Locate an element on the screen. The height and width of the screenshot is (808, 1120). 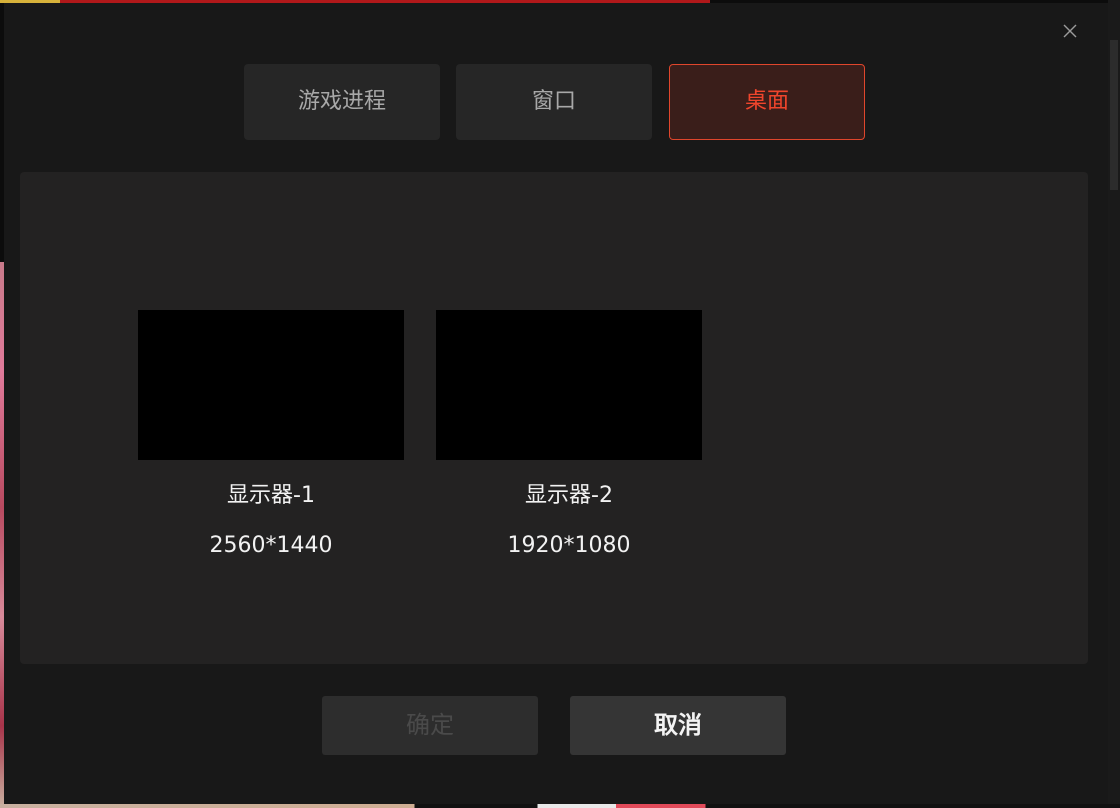
confirm-button: 确定 is located at coordinates (430, 725).